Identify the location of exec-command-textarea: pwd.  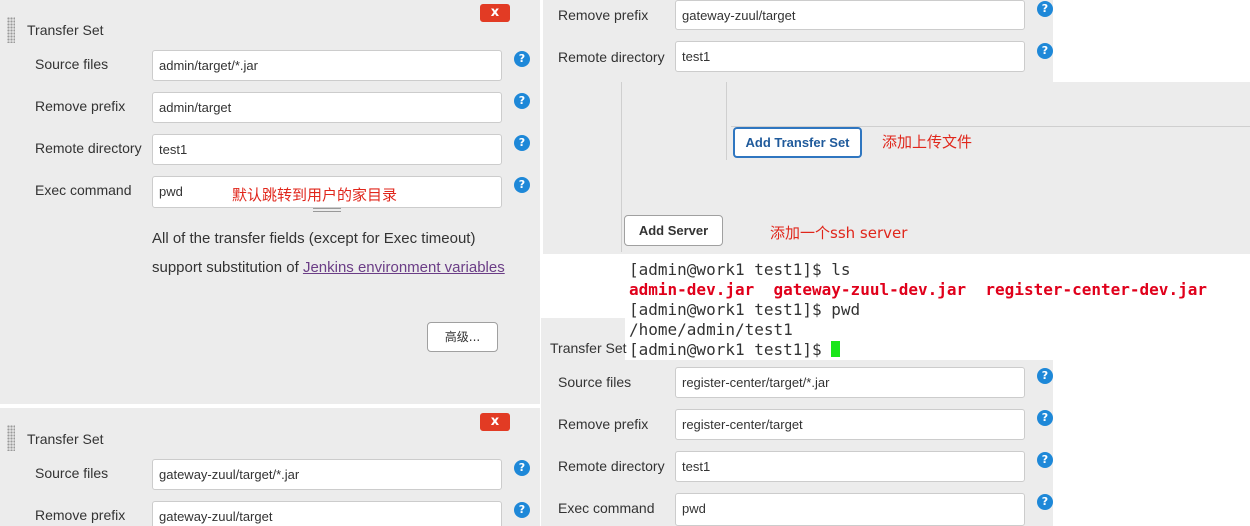
(850, 509).